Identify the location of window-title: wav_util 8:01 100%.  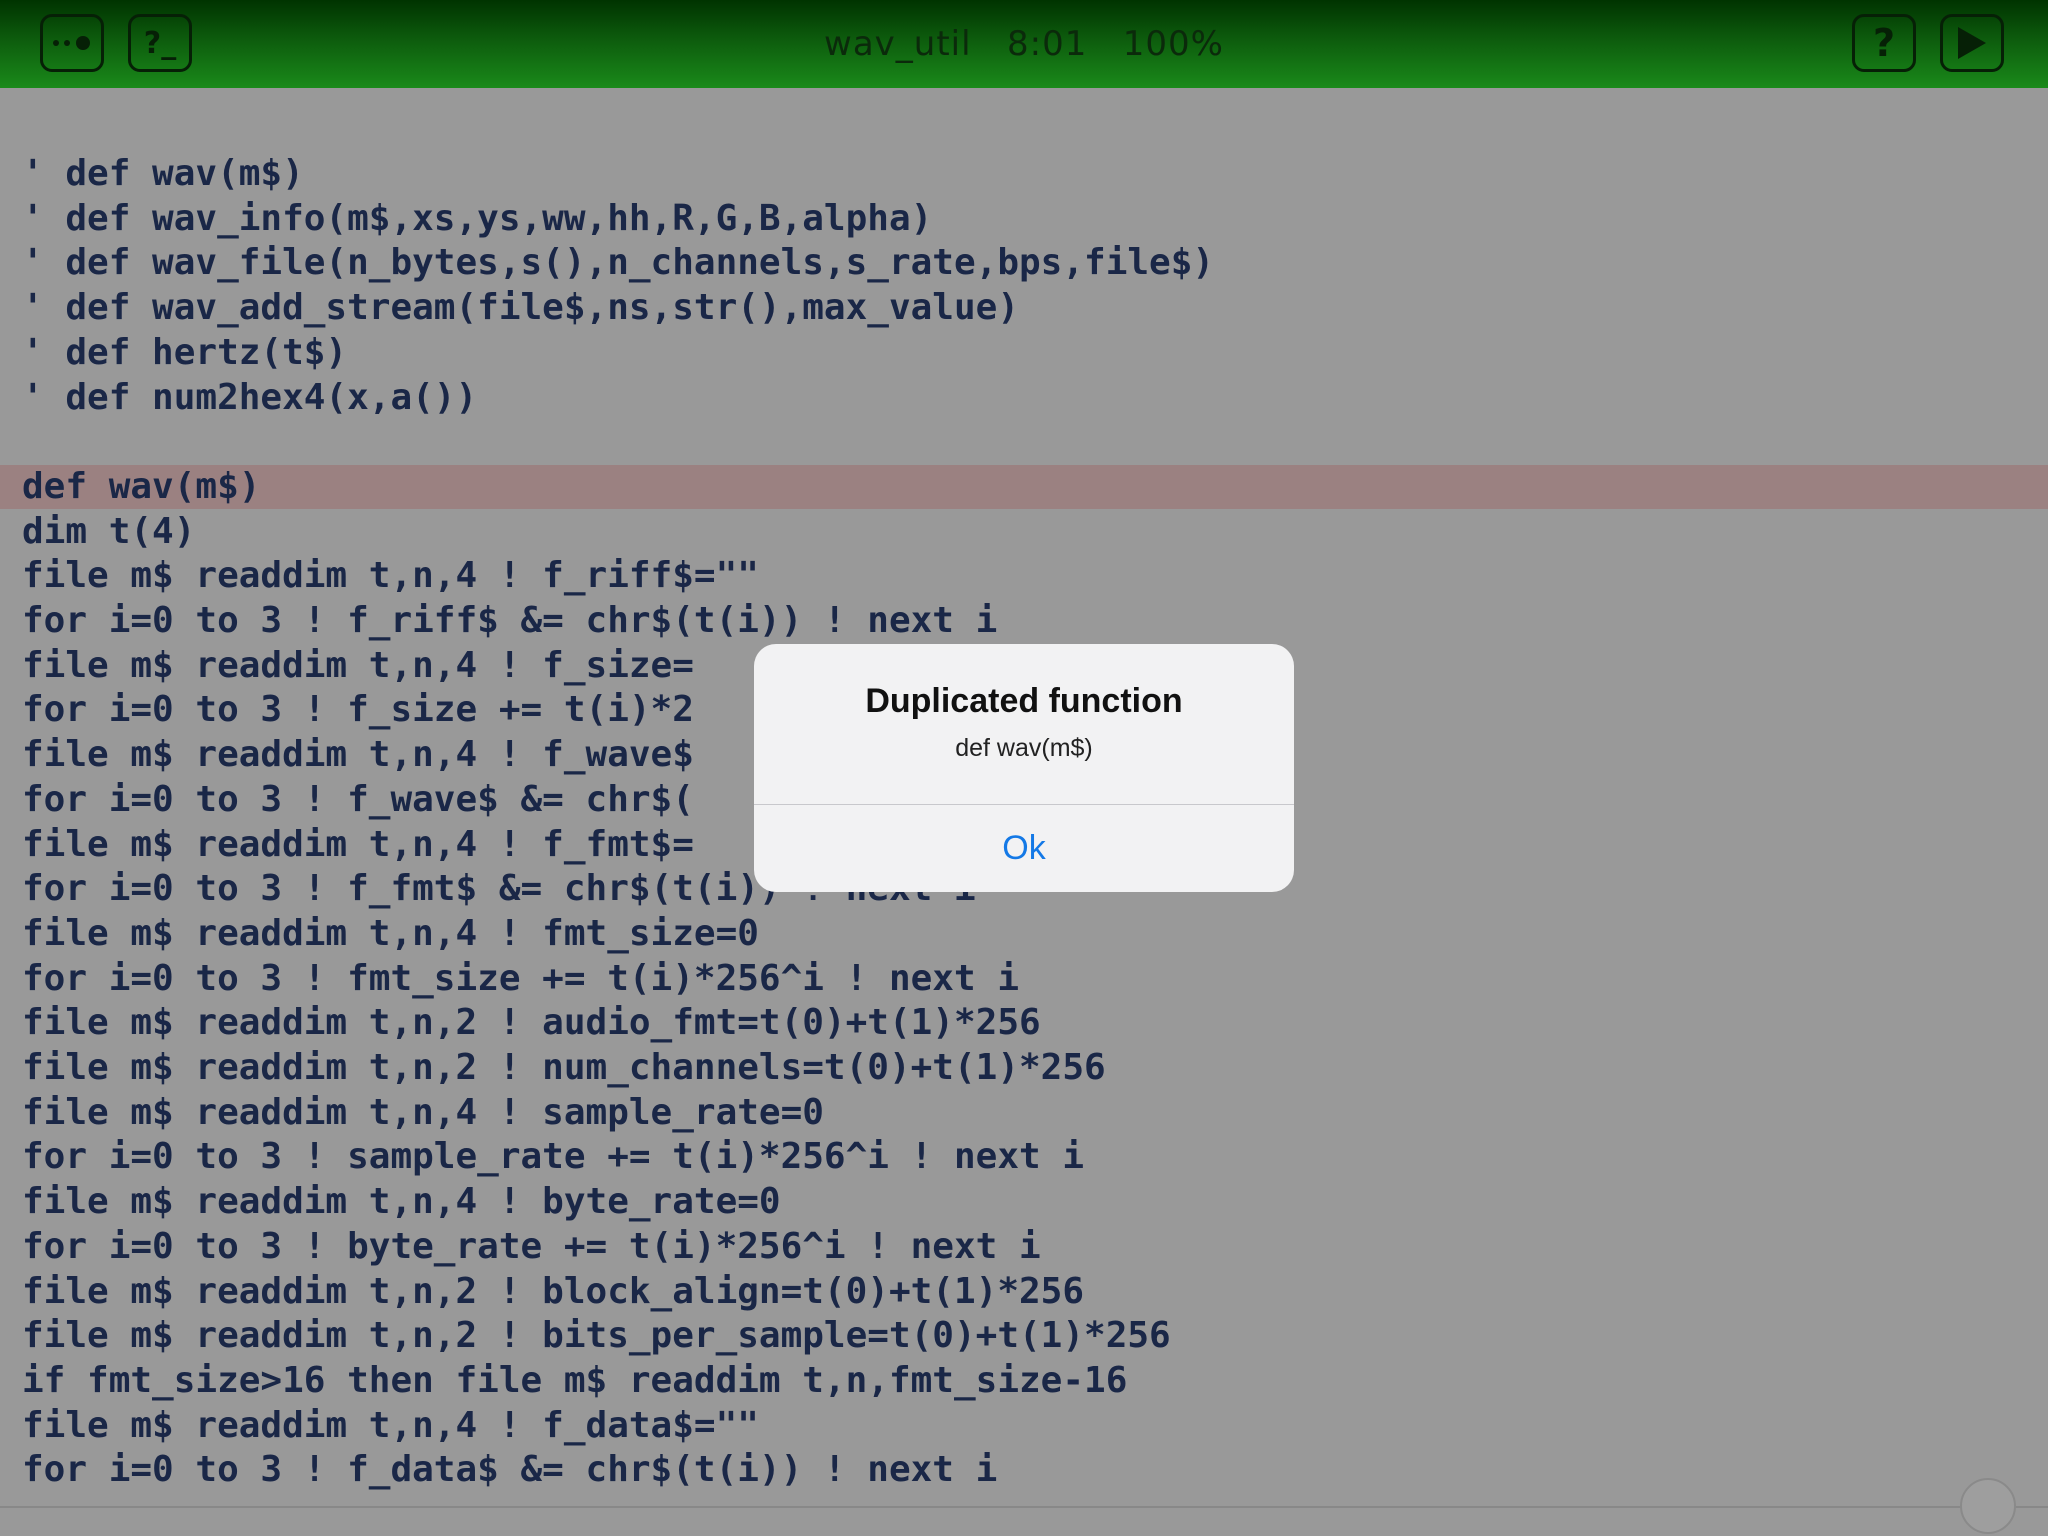
(1024, 44).